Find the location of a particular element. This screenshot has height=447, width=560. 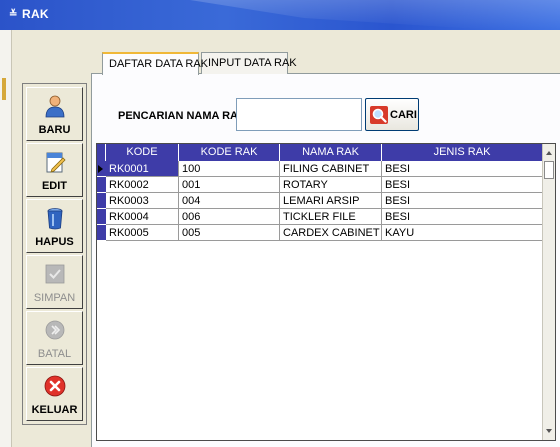

vertical-scrollbar is located at coordinates (548, 292).